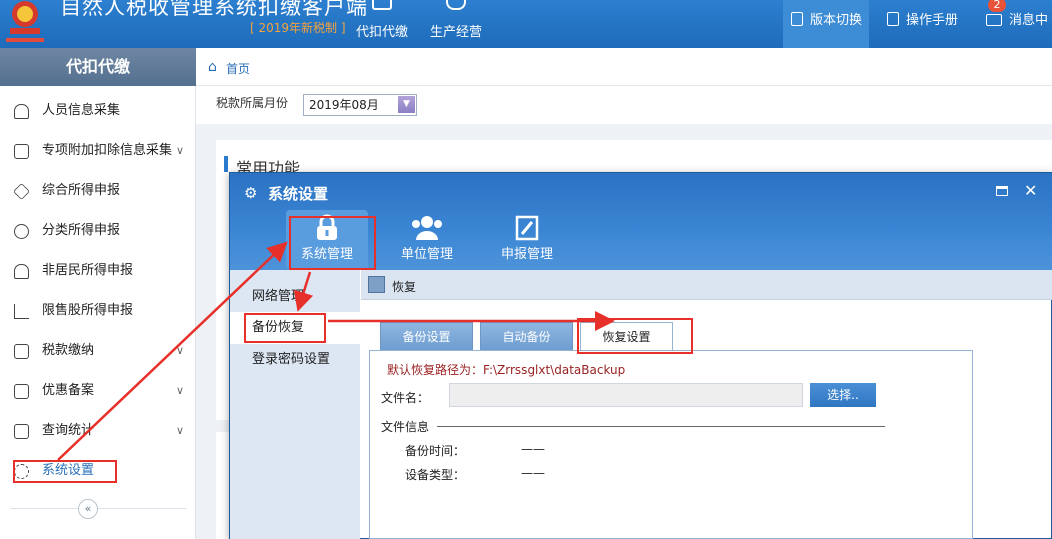  I want to click on sidebar-item-classified-income: 分类所得申报, so click(98, 231).